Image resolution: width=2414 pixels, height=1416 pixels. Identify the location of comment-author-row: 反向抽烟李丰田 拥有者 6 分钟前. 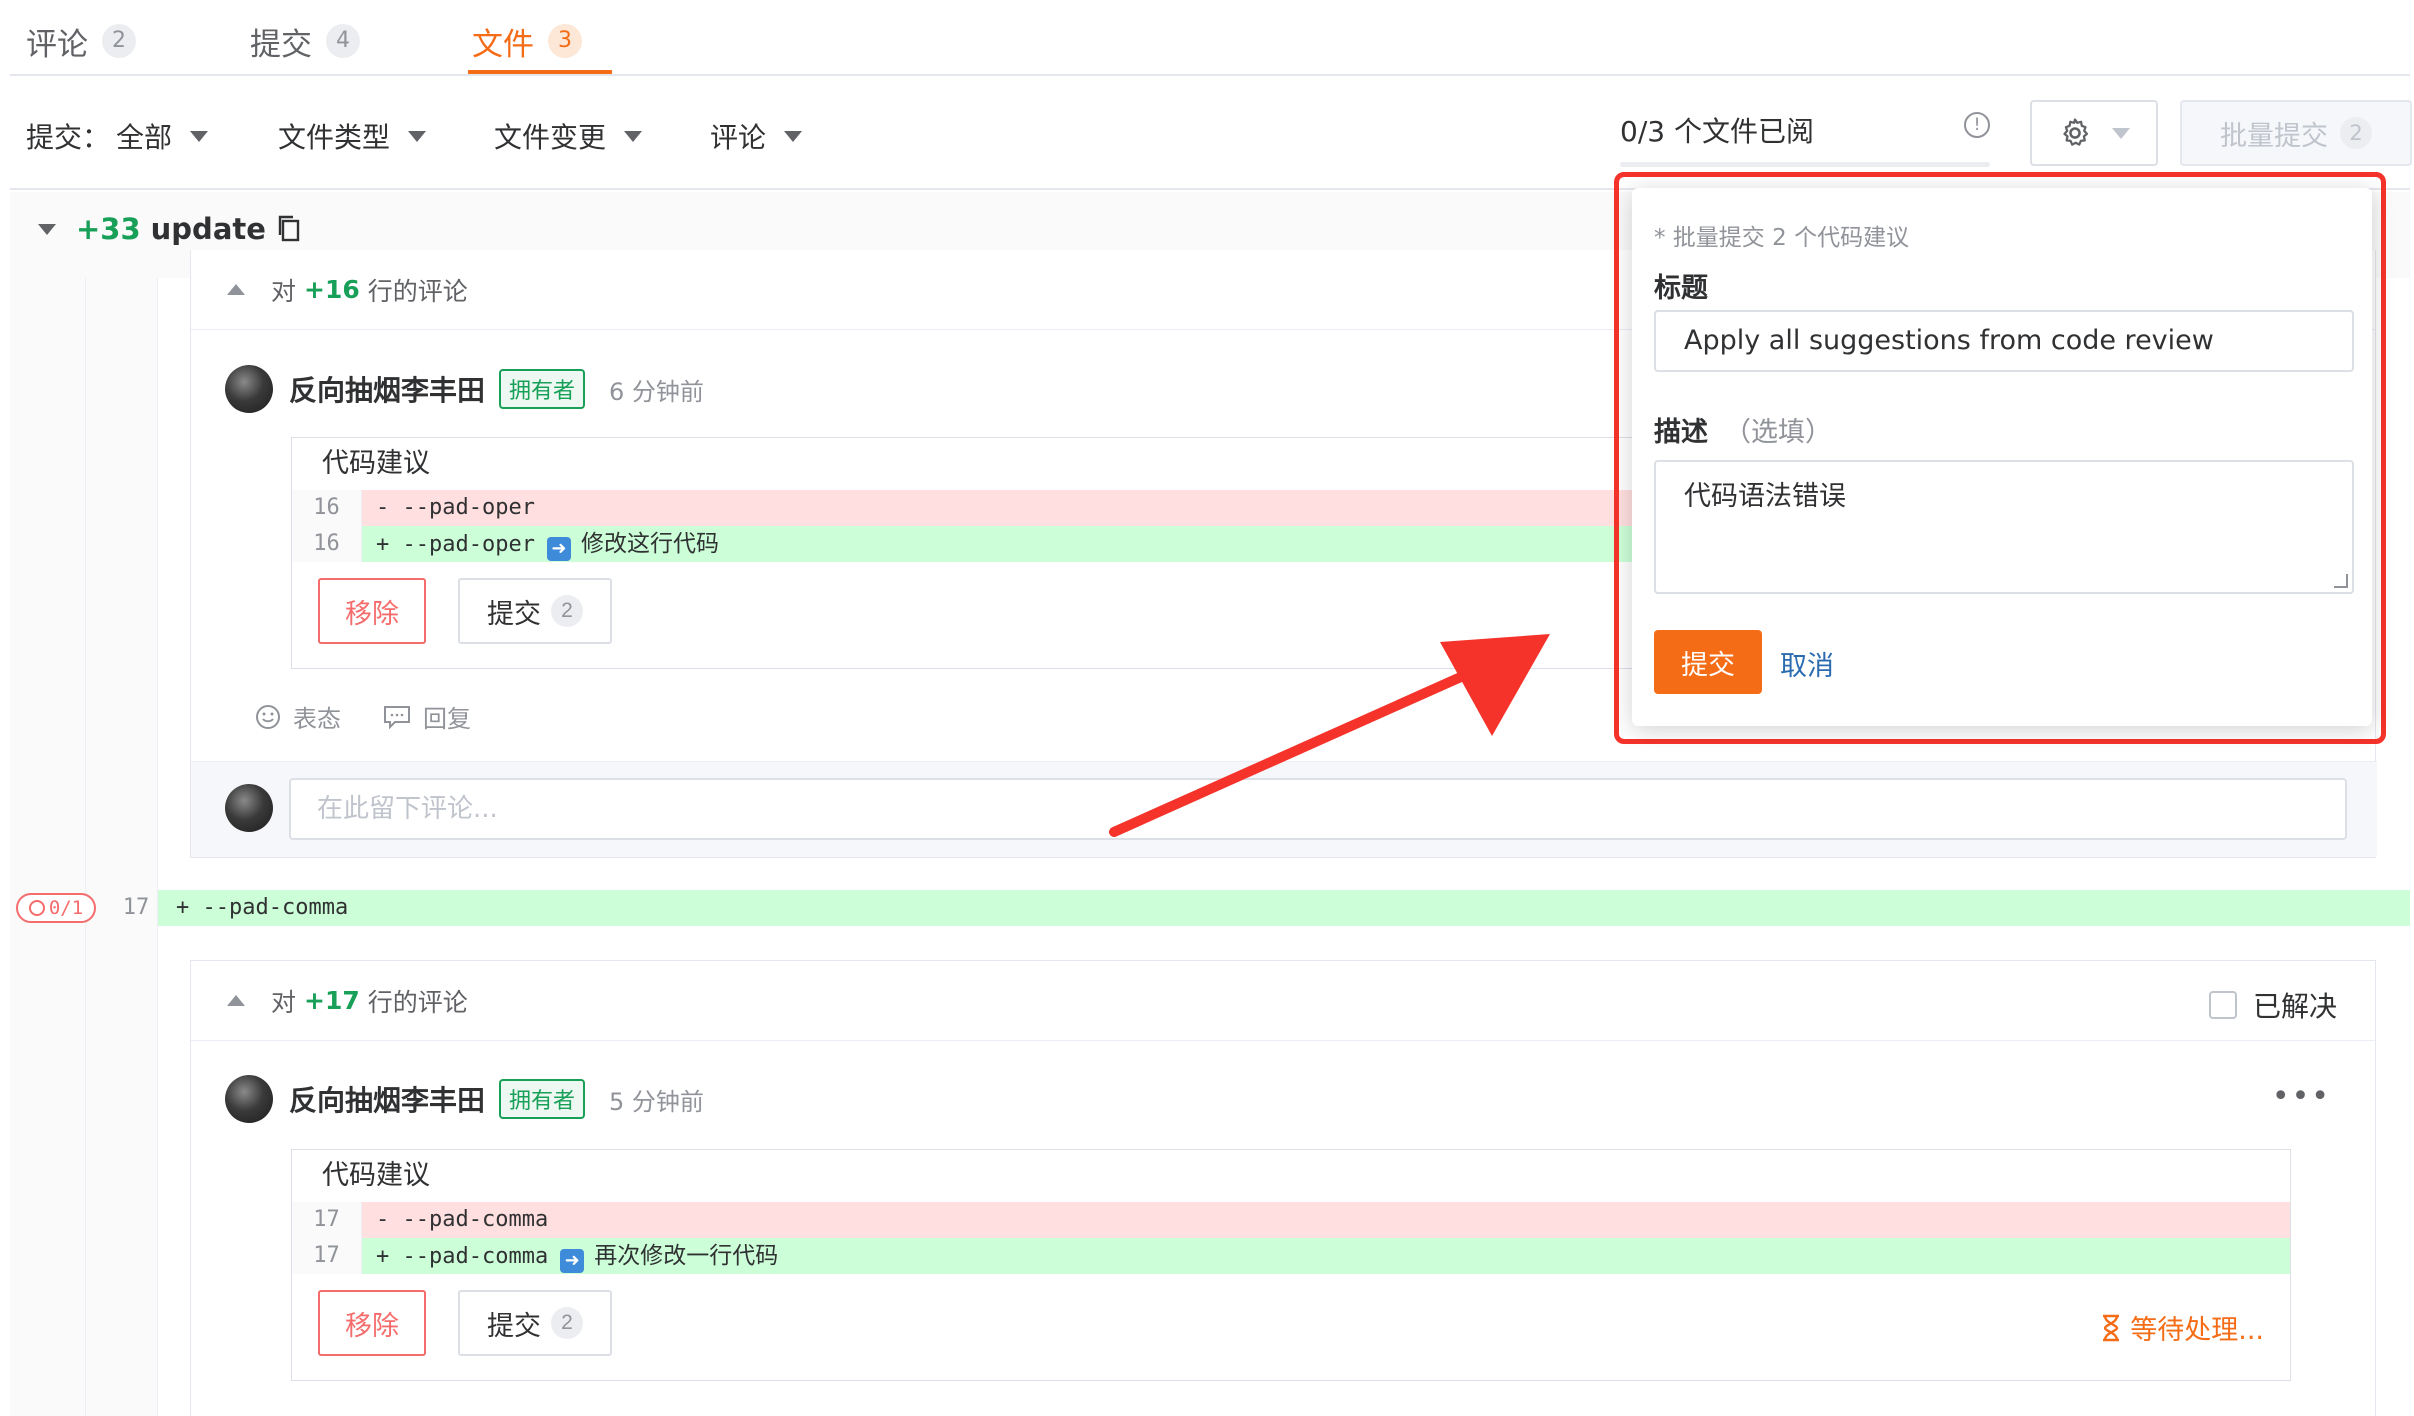
(464, 389).